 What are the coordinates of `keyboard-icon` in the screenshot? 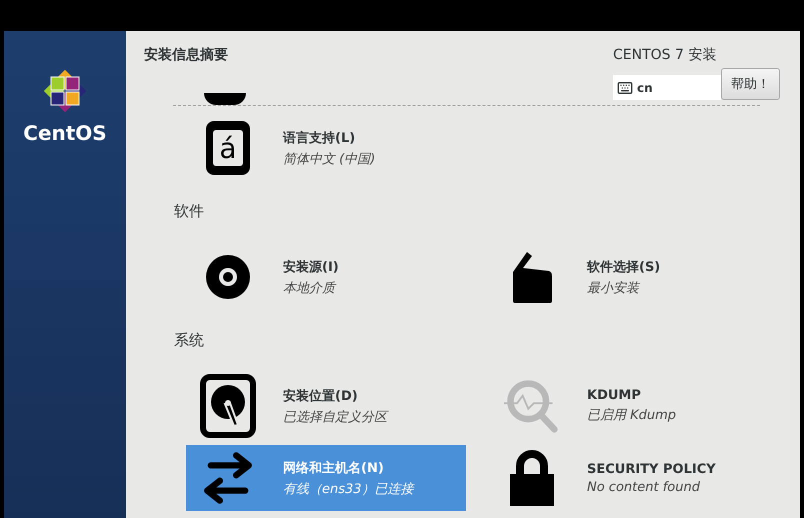 It's located at (625, 88).